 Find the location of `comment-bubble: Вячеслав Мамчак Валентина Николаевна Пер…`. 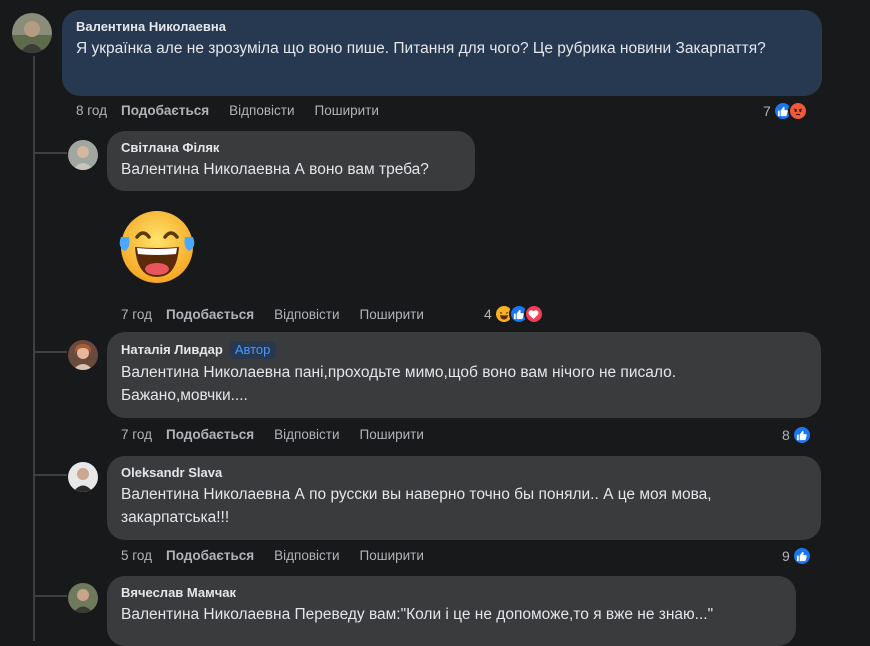

comment-bubble: Вячеслав Мамчак Валентина Николаевна Пер… is located at coordinates (451, 611).